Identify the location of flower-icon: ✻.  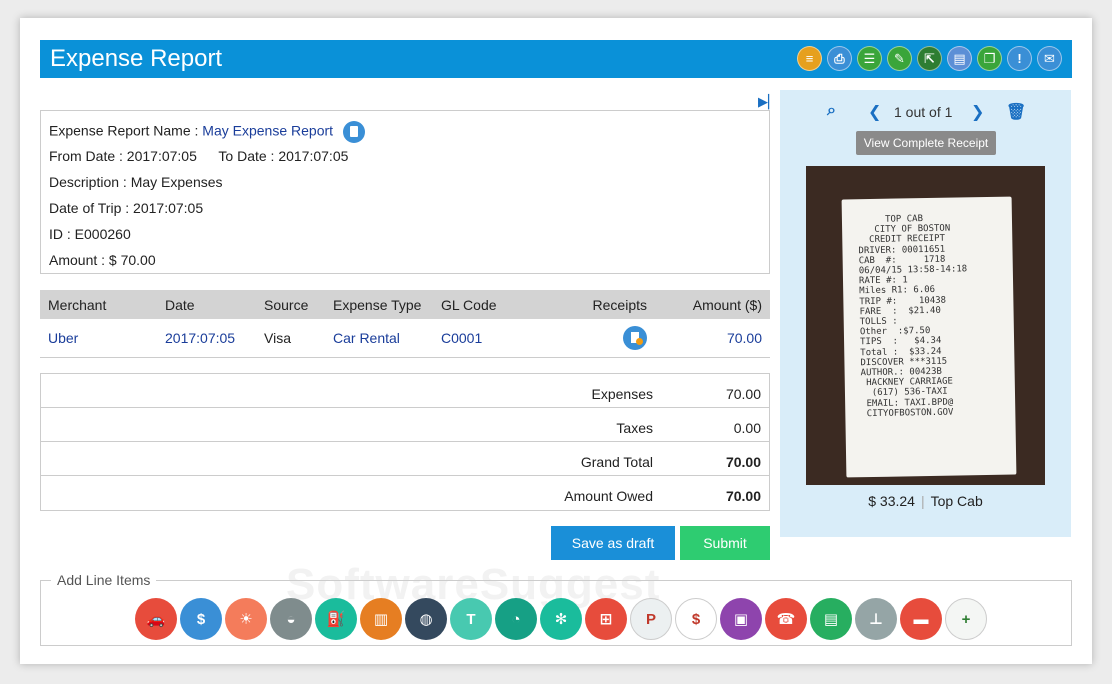
(561, 619).